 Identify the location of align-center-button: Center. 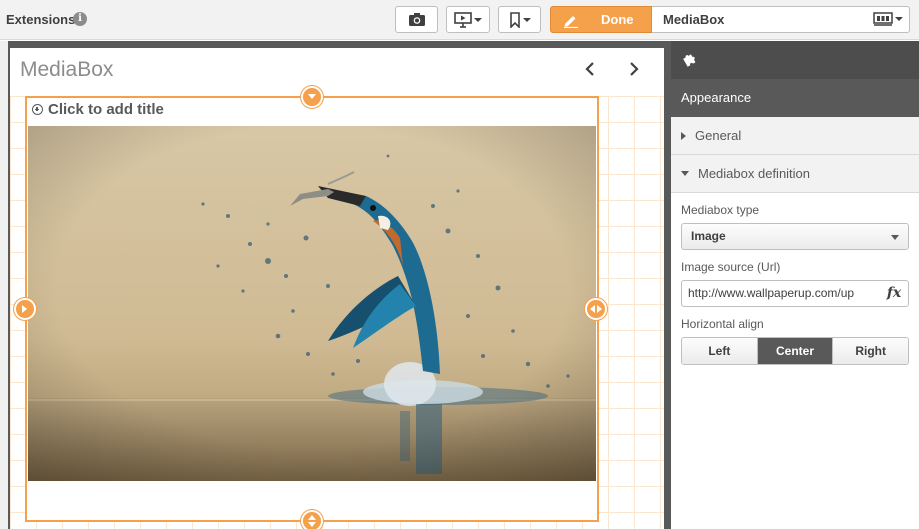
(795, 351).